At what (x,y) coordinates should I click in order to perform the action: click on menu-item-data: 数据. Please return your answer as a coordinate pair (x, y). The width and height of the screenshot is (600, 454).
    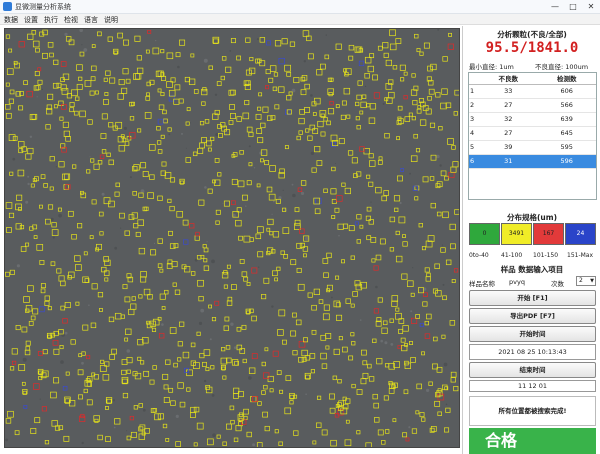
    Looking at the image, I should click on (11, 20).